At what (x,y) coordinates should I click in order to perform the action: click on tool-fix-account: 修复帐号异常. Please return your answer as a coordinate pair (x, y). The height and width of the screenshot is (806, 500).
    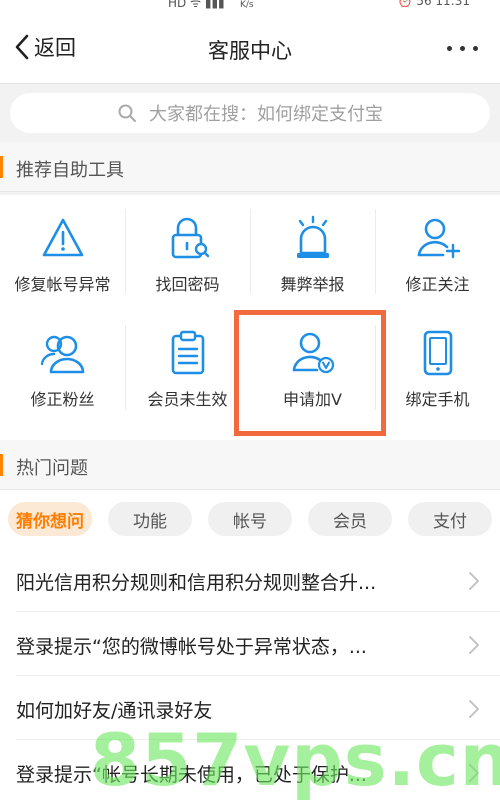
    Looking at the image, I should click on (62, 251).